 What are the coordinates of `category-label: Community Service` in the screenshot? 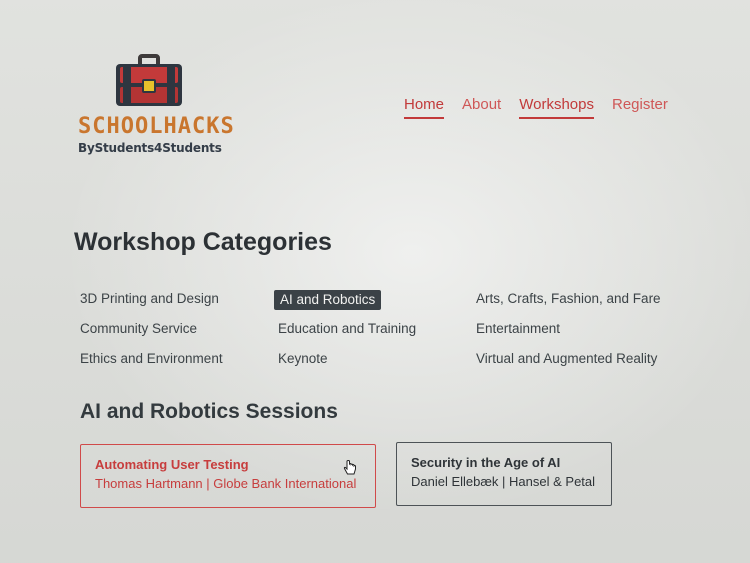 It's located at (139, 328).